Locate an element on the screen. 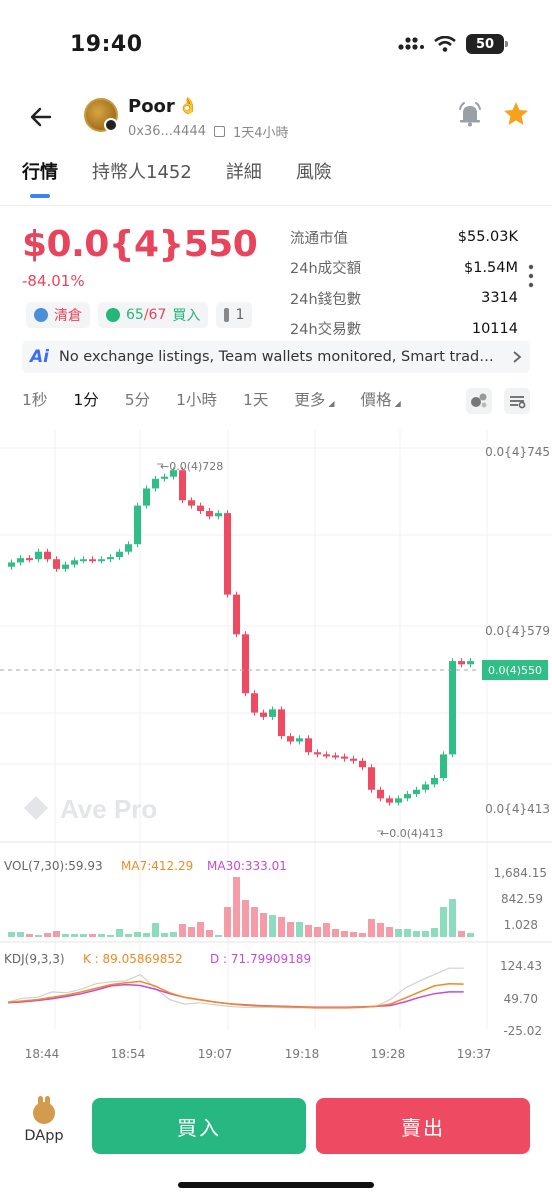  chart-settings-button is located at coordinates (517, 401).